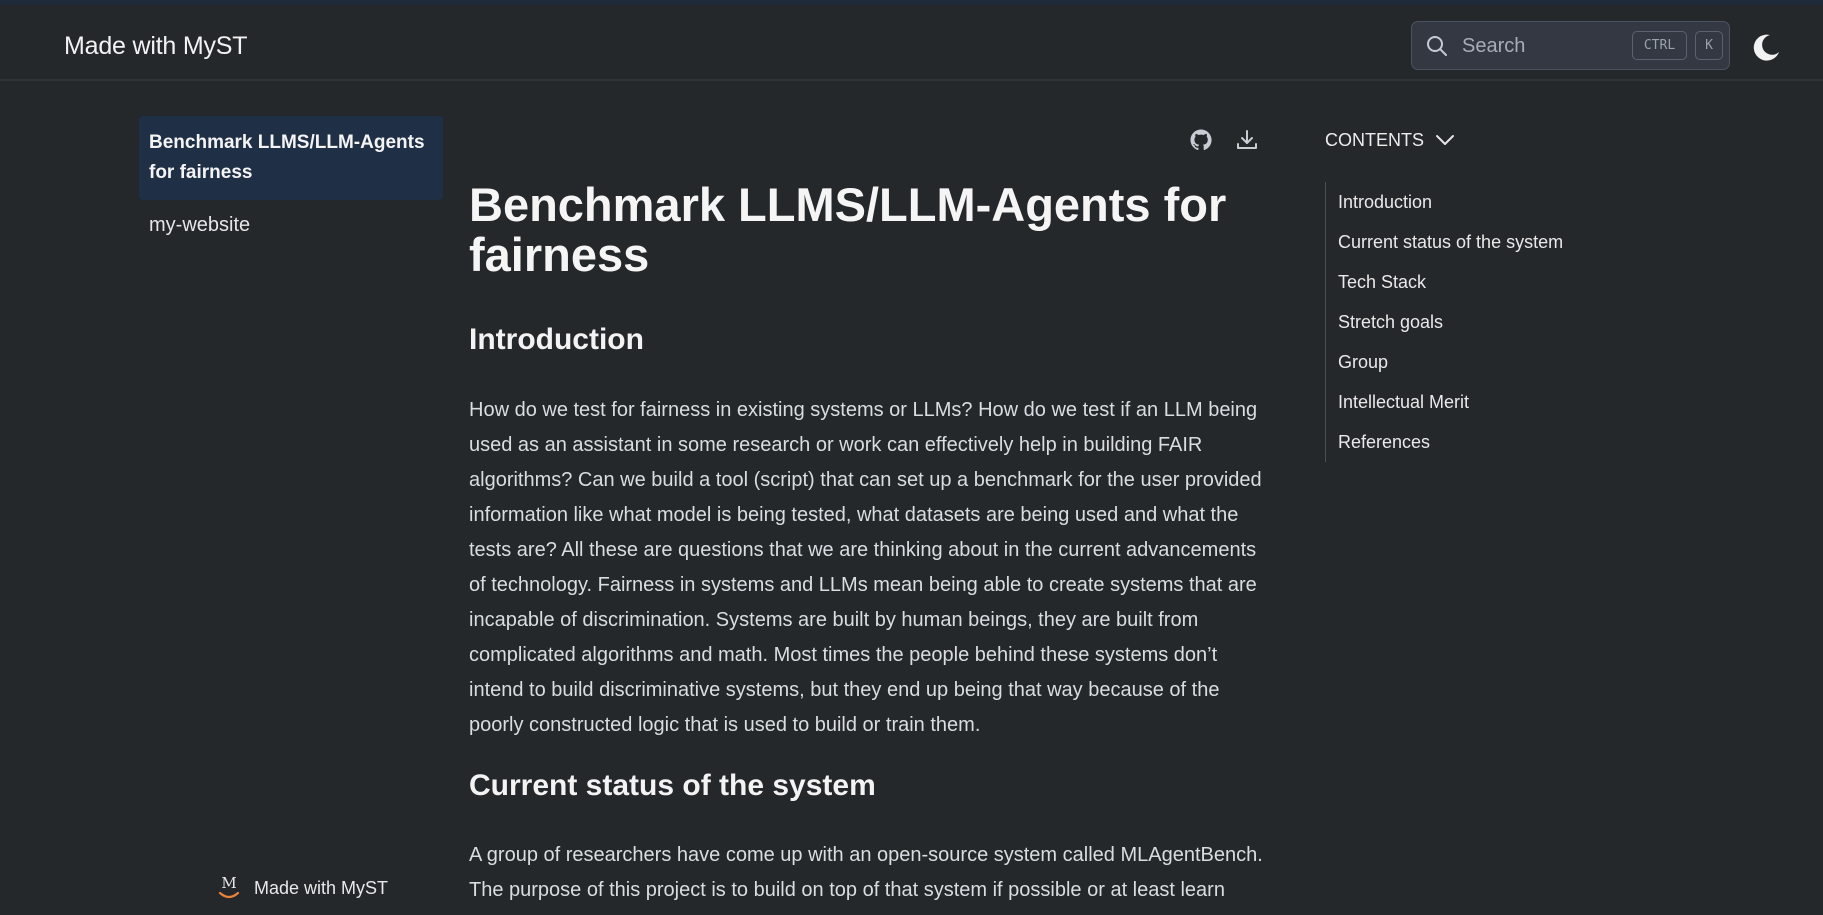  Describe the element at coordinates (1496, 402) in the screenshot. I see `toc-item-intellectual-merit: Intellectual Merit` at that location.